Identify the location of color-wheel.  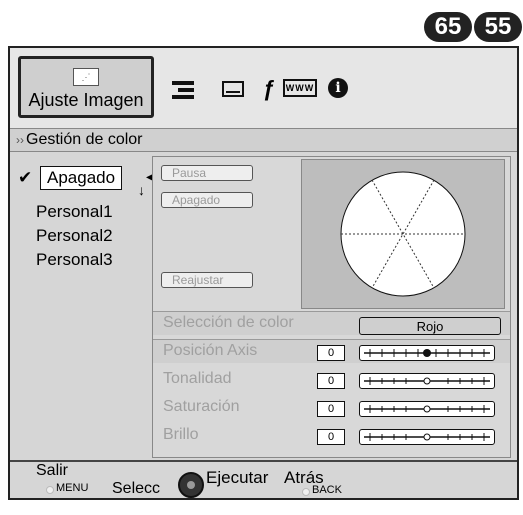
(403, 234).